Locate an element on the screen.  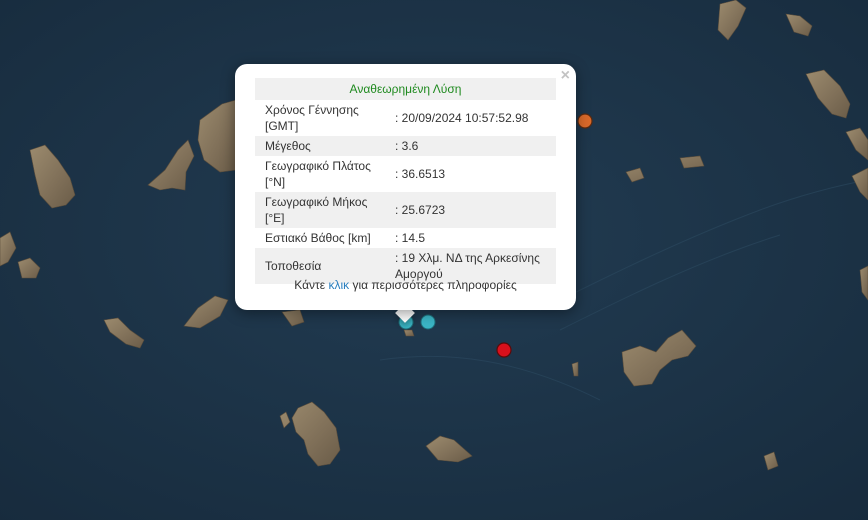
row-value-latitude: : 36.6513 is located at coordinates (420, 174).